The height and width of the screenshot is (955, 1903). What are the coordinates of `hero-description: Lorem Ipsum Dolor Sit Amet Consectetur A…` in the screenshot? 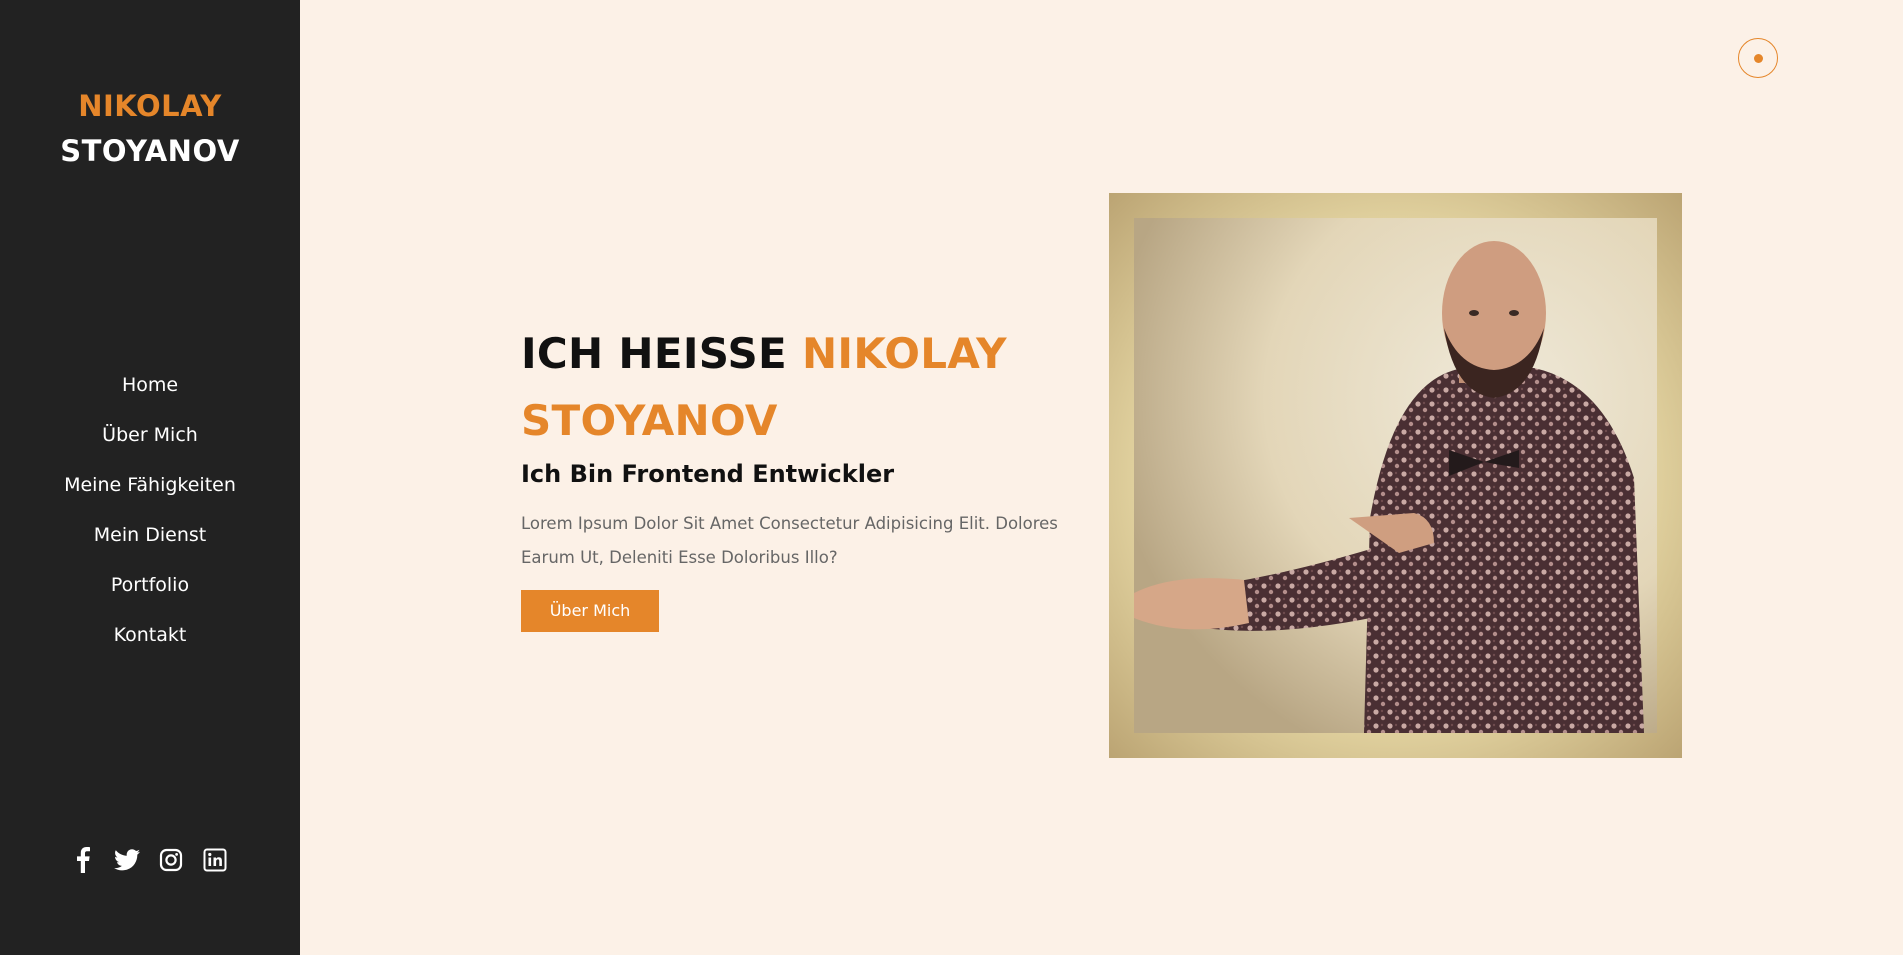 It's located at (789, 540).